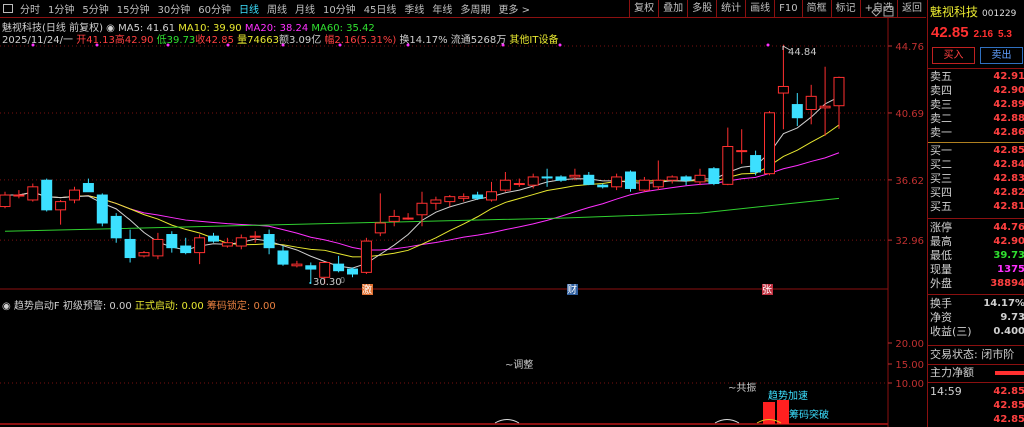 Image resolution: width=1024 pixels, height=427 pixels. What do you see at coordinates (977, 119) in the screenshot?
I see `quote-row: 卖二 42.88` at bounding box center [977, 119].